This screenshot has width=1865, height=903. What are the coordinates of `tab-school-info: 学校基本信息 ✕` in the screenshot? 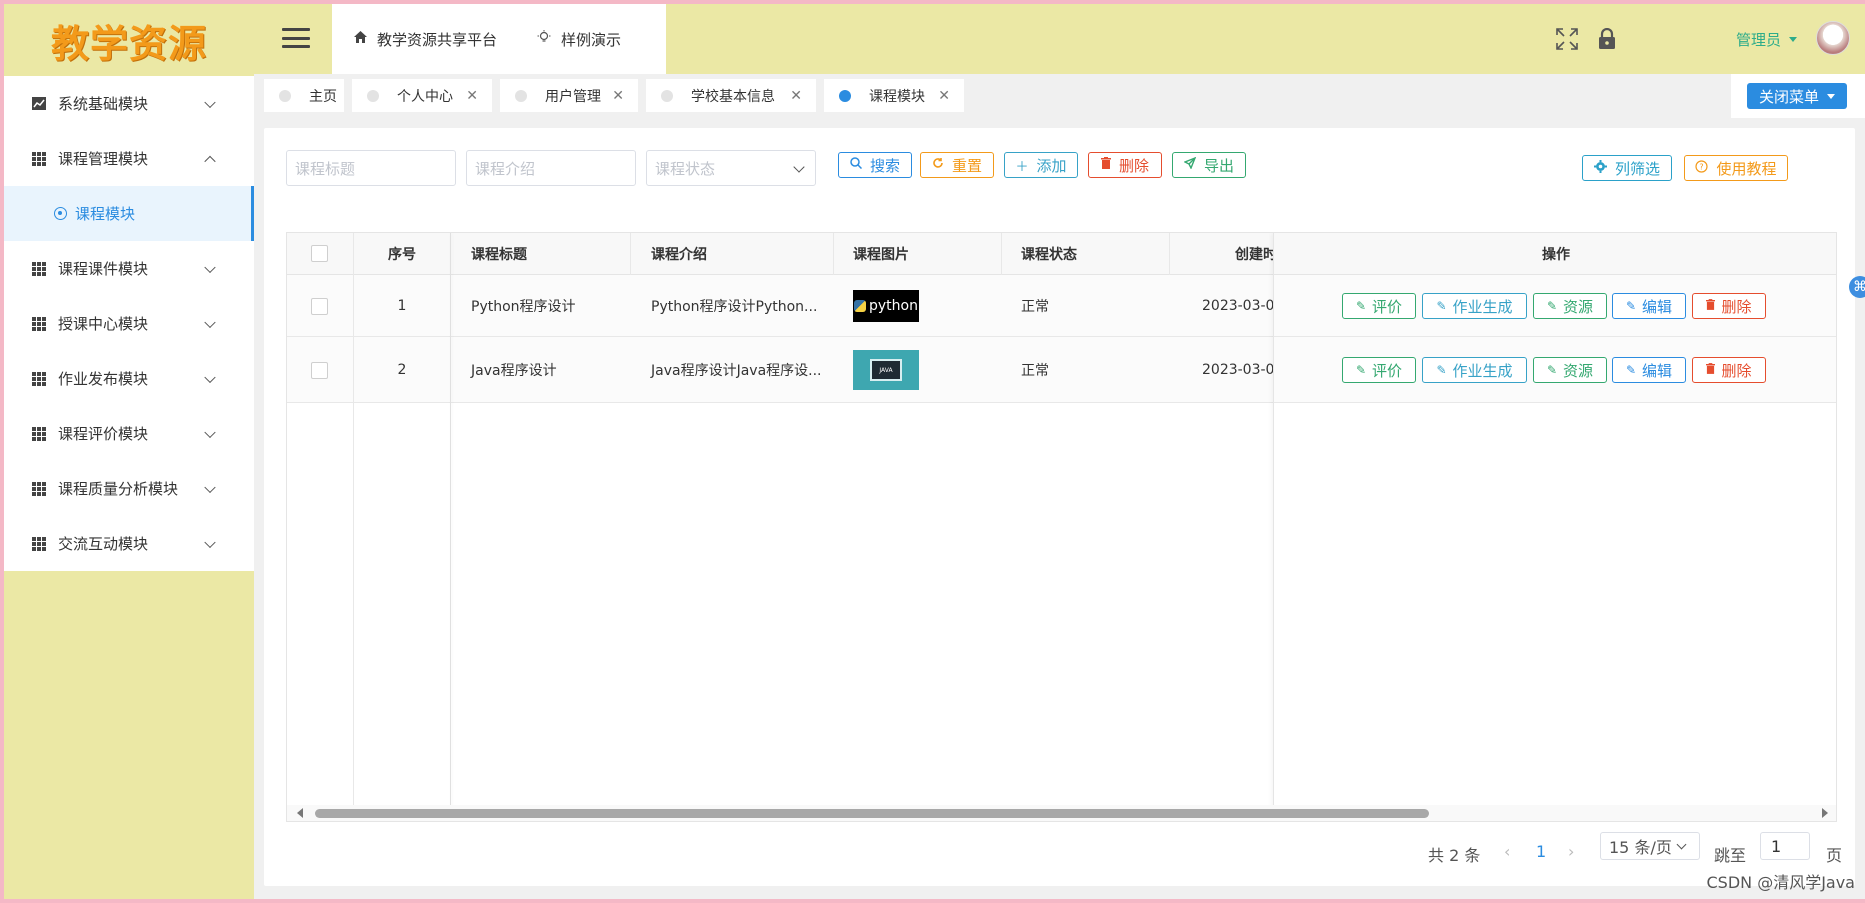 It's located at (731, 95).